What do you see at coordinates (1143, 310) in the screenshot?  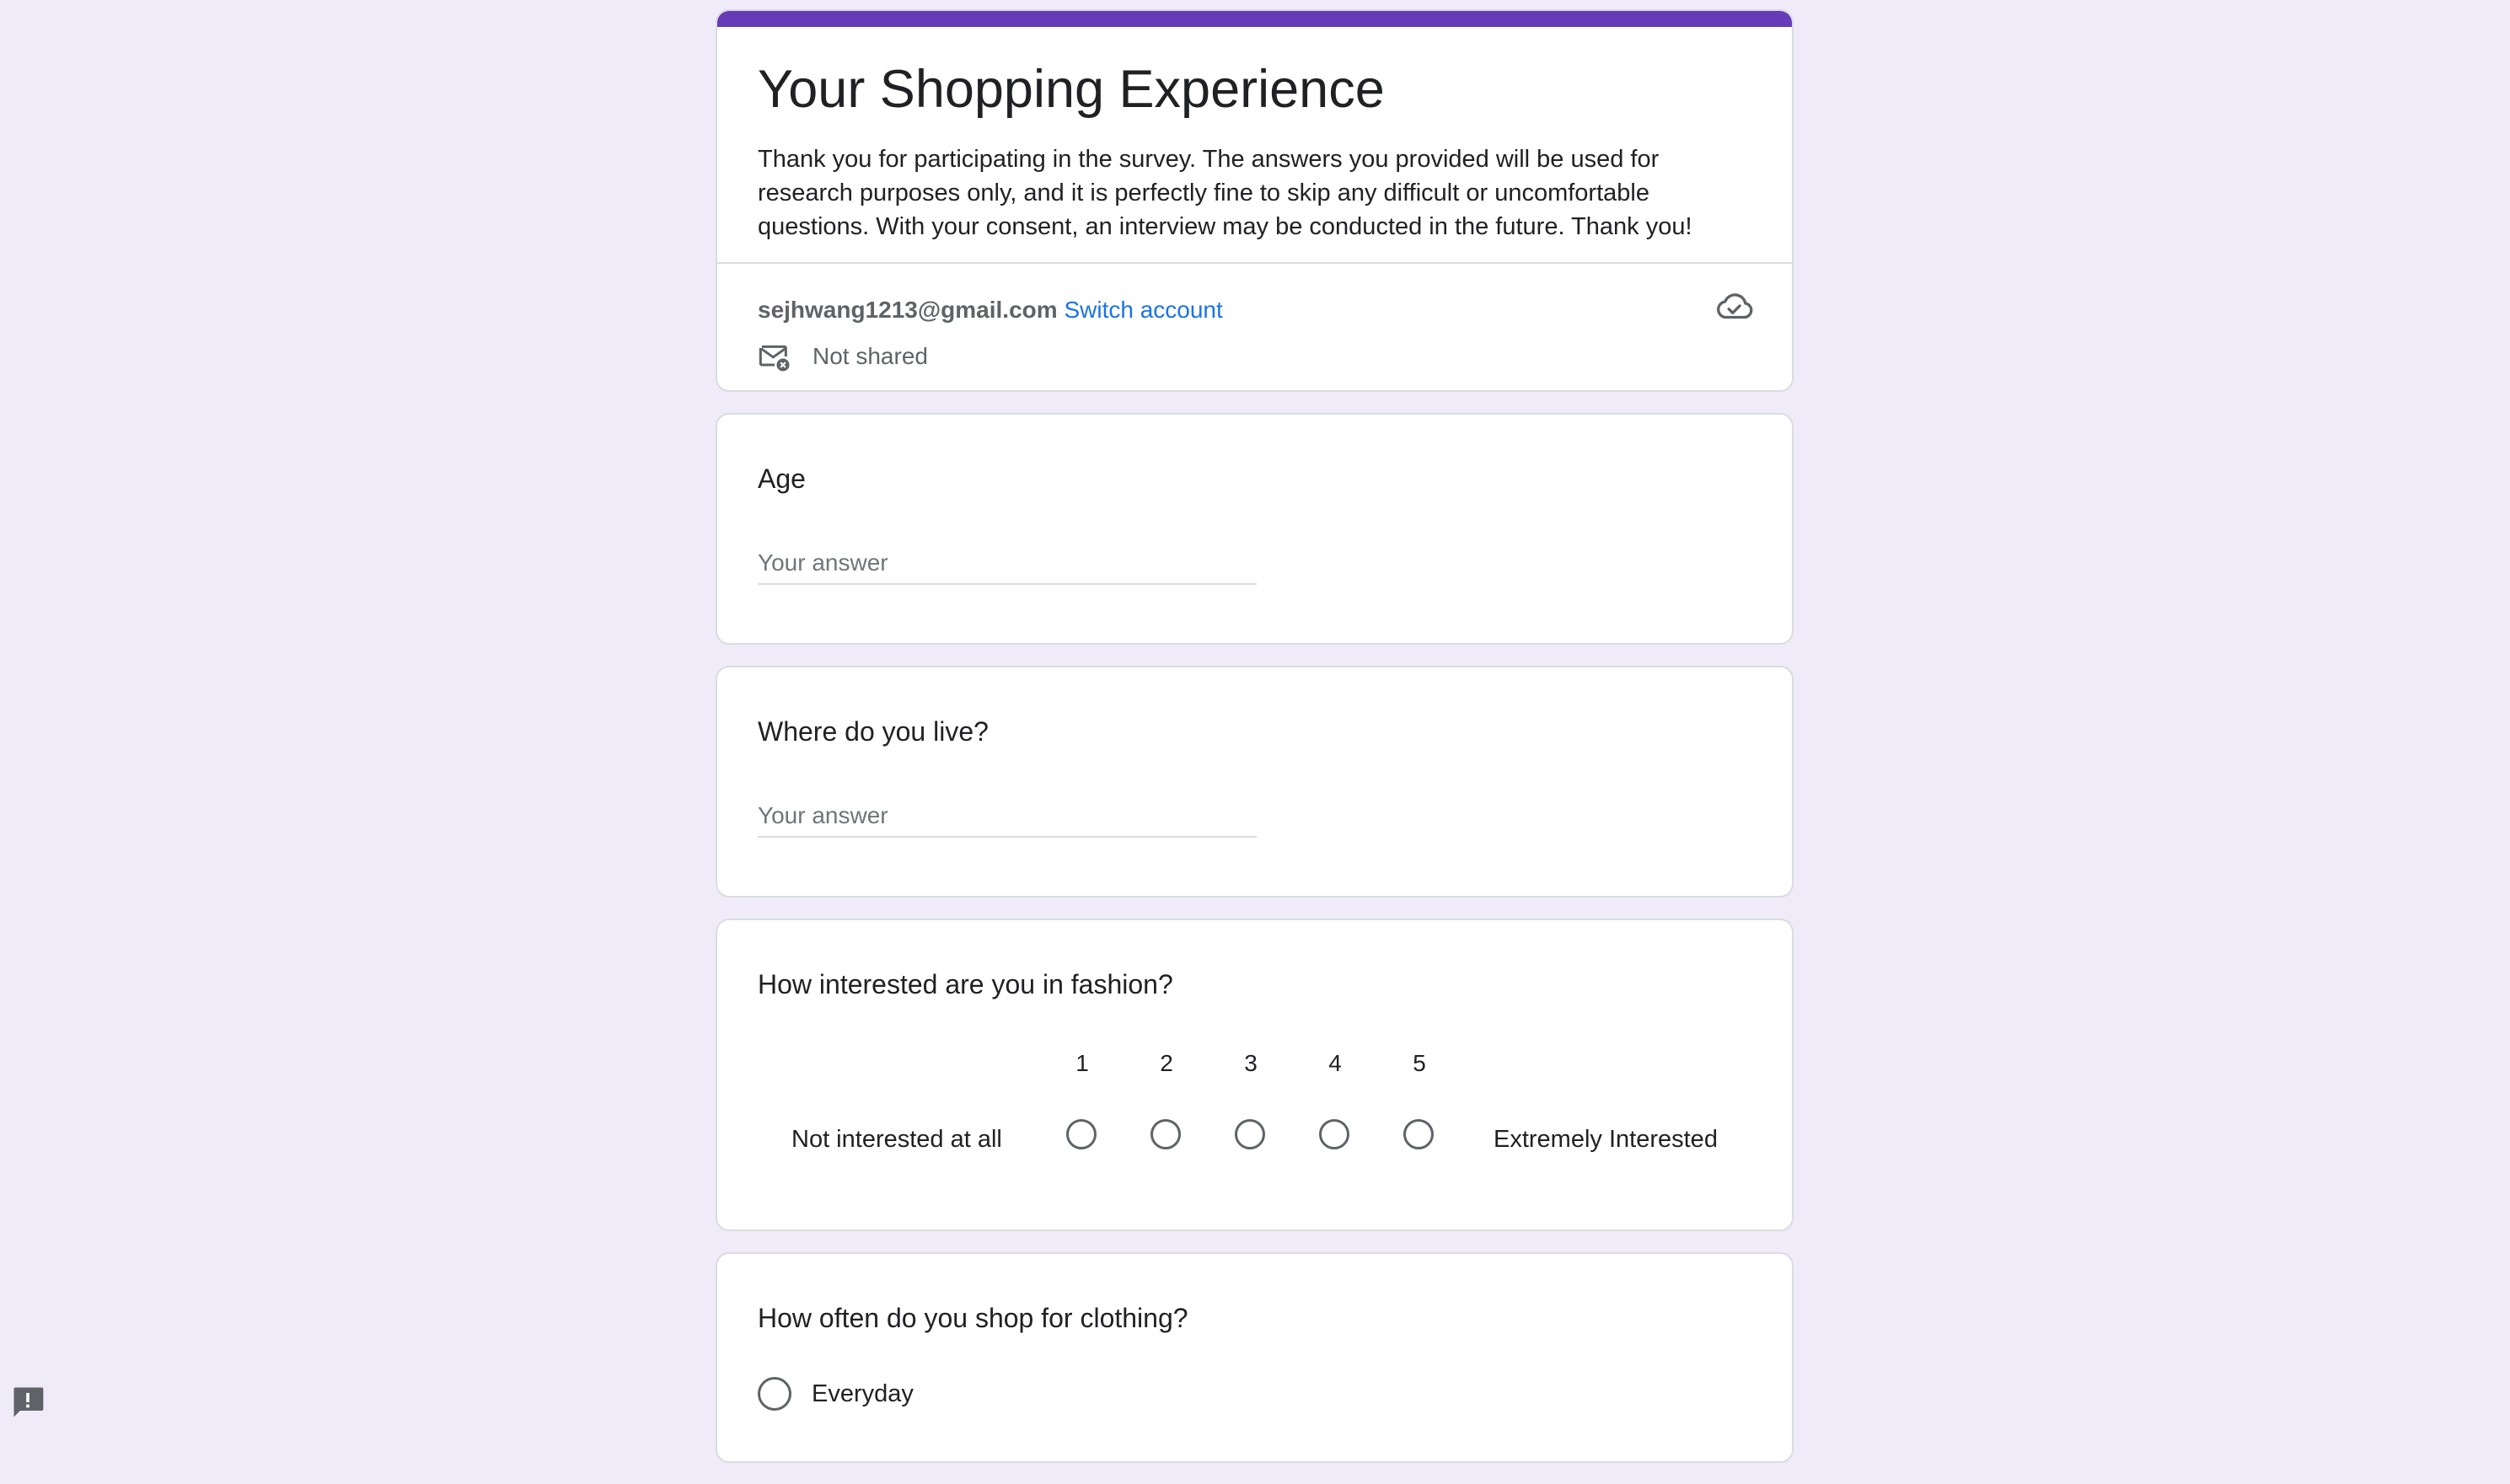 I see `switch-account-link: Switch account` at bounding box center [1143, 310].